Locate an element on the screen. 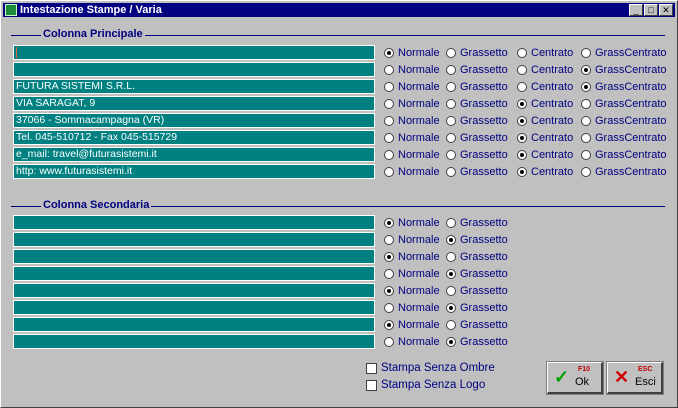 This screenshot has height=408, width=678. principale-row-1-option-grassetto: Grassetto is located at coordinates (477, 53).